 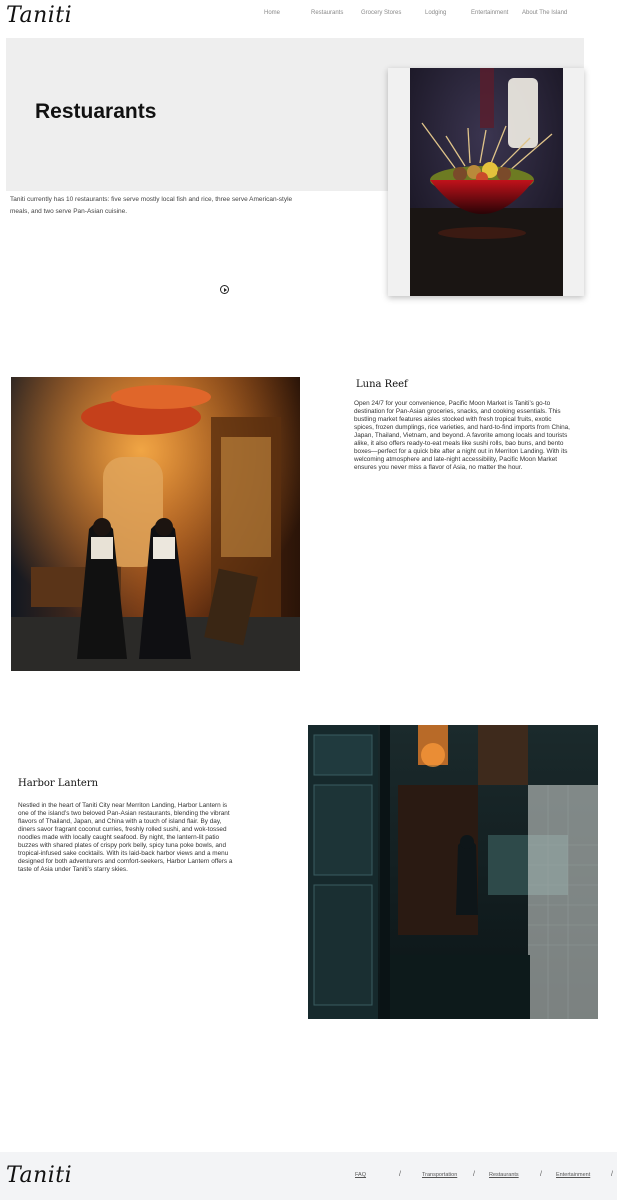 What do you see at coordinates (489, 13) in the screenshot?
I see `nav-entertainment: Entertainment` at bounding box center [489, 13].